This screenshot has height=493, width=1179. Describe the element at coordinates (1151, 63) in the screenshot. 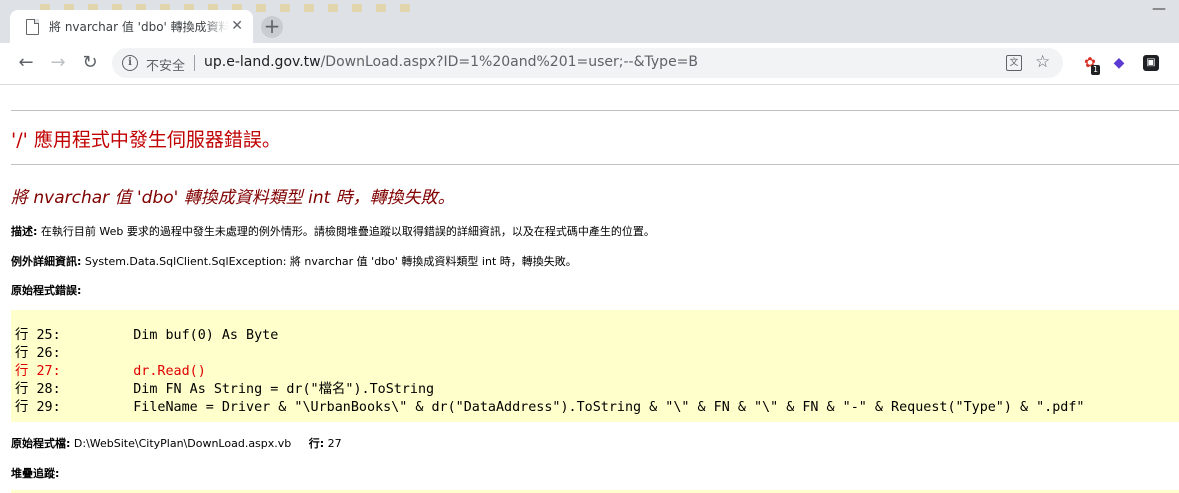

I see `extension-app-icon: ▣` at that location.